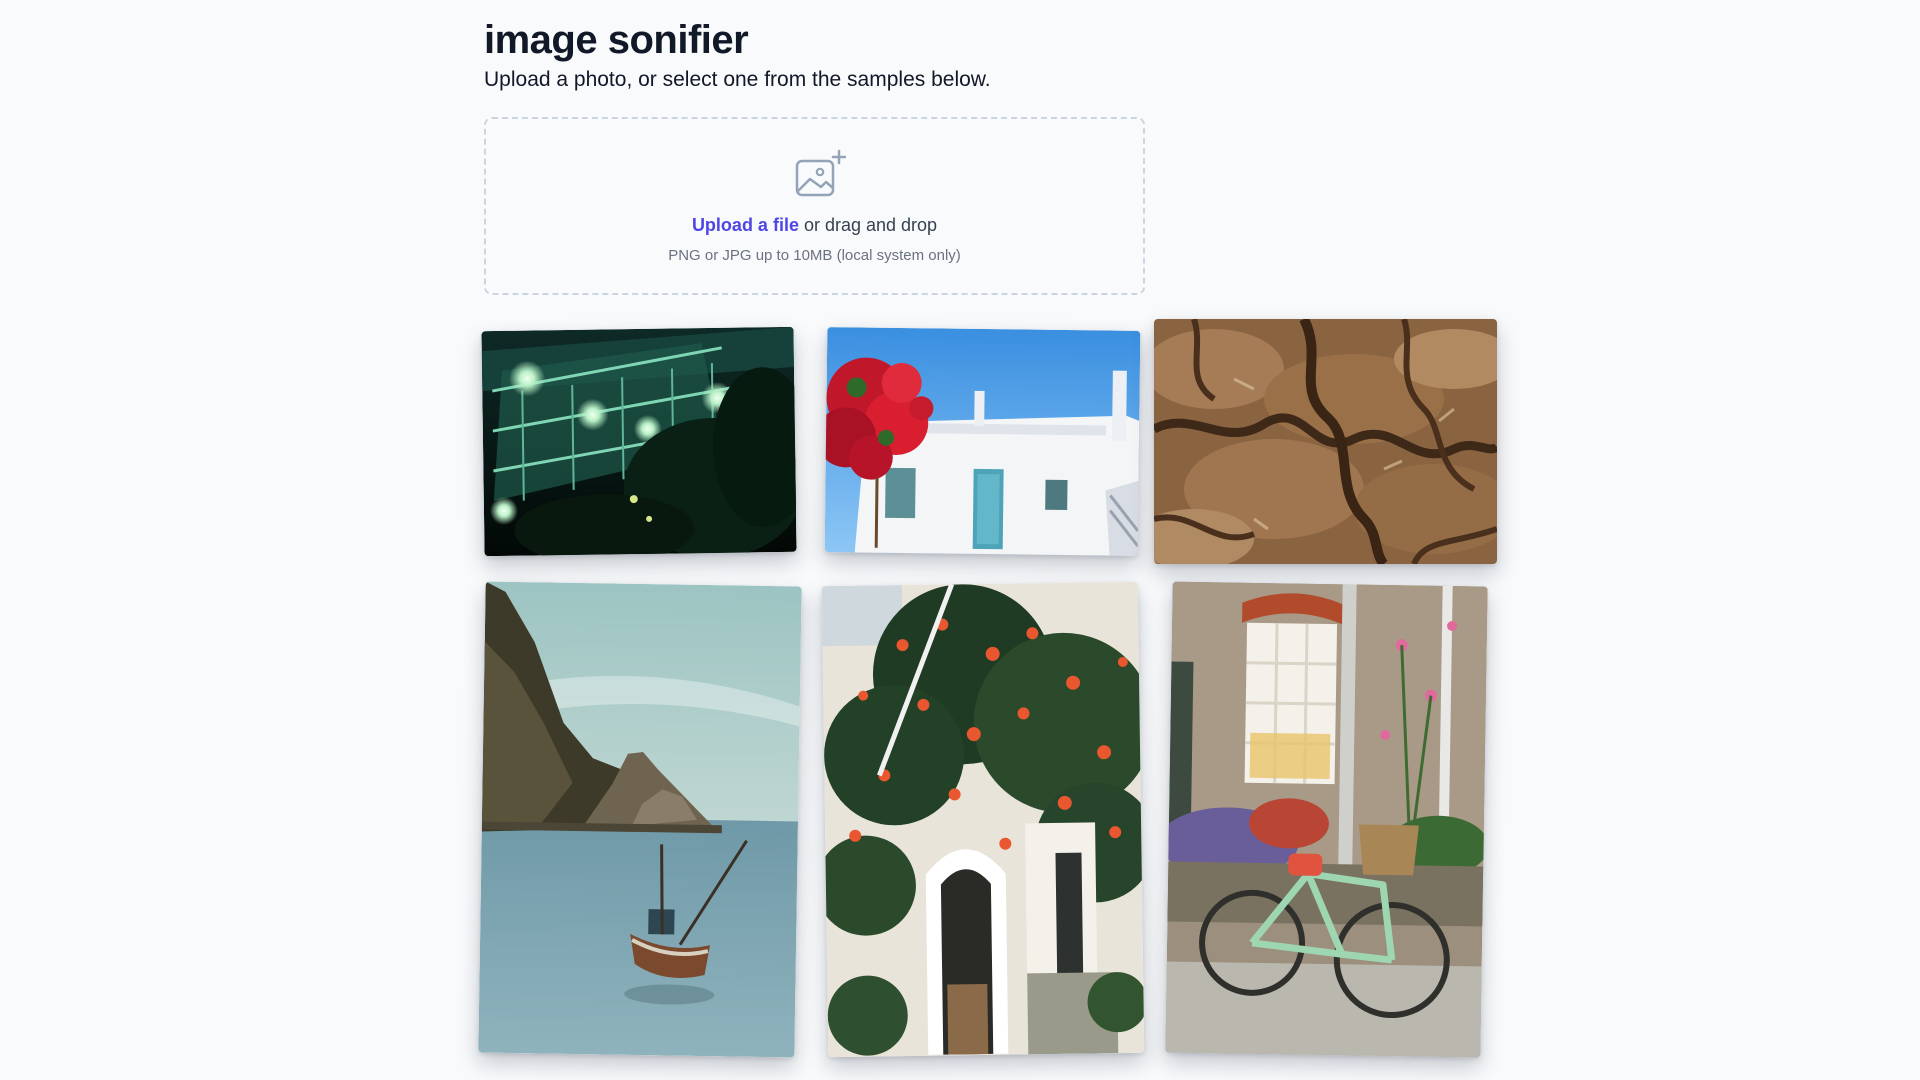  I want to click on sample-photo-white-house, so click(982, 441).